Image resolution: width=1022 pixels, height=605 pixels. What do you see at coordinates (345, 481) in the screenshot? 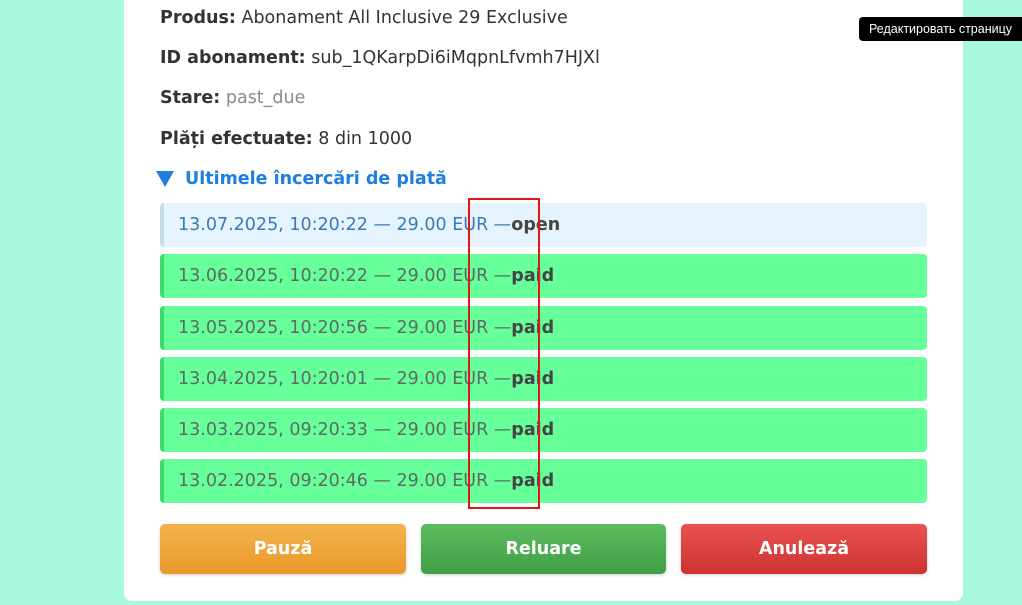
I see `payment-attempt-details: 13.02.2025, 09:20:46 — 29.00 EUR —` at bounding box center [345, 481].